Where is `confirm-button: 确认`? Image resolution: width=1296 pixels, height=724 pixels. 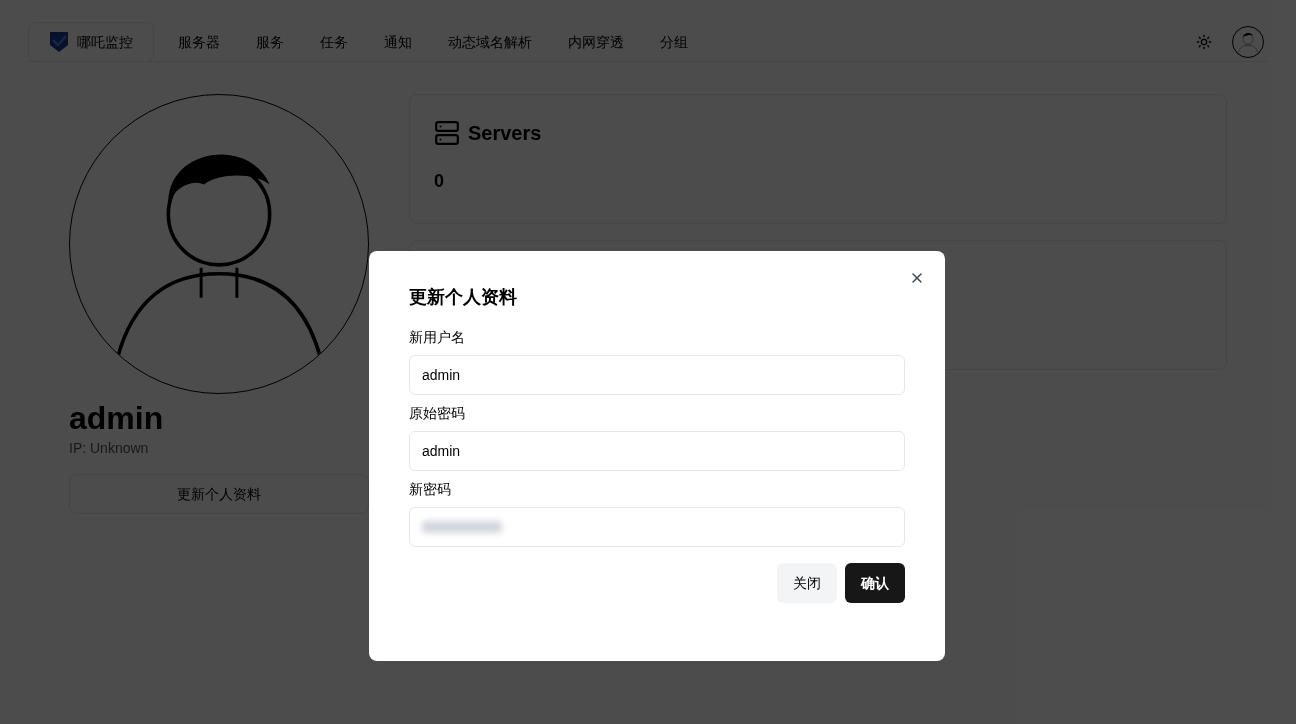 confirm-button: 确认 is located at coordinates (875, 583).